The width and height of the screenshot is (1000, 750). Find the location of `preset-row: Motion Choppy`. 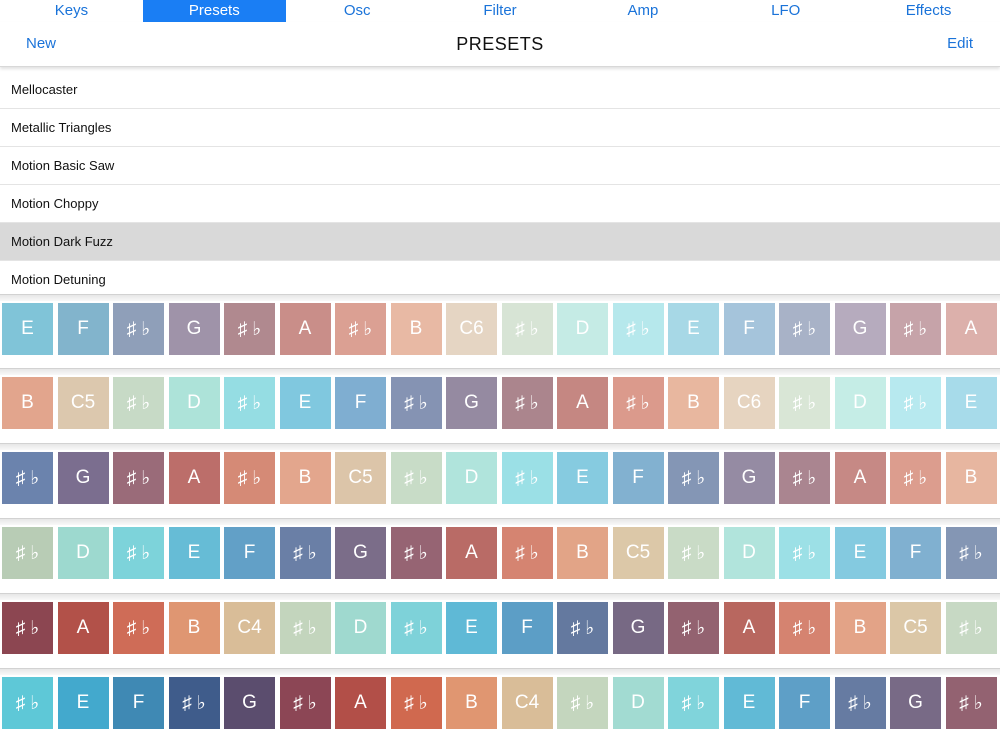

preset-row: Motion Choppy is located at coordinates (500, 204).